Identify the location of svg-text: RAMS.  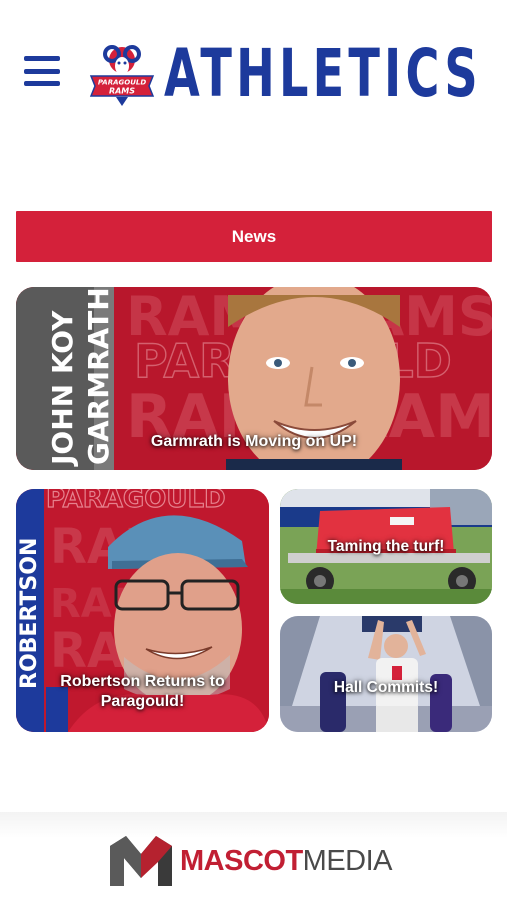
(122, 91).